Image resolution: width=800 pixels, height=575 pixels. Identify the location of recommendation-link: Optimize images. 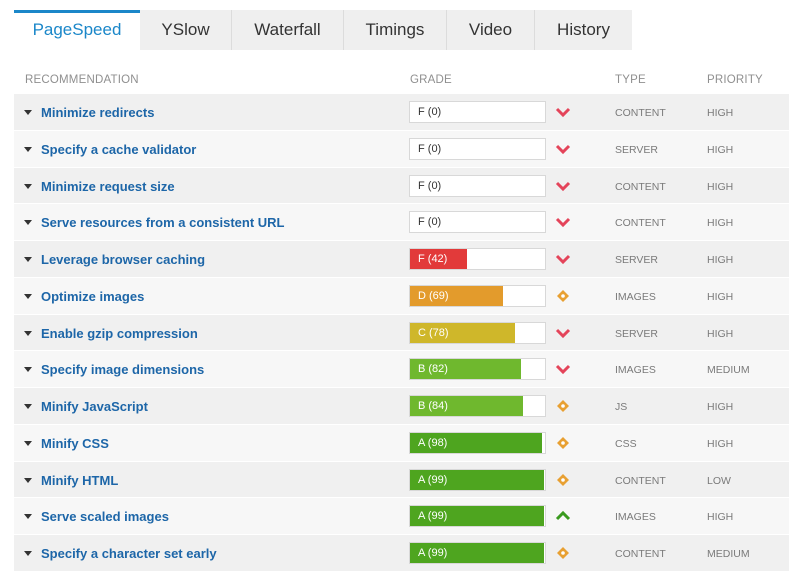
(92, 296).